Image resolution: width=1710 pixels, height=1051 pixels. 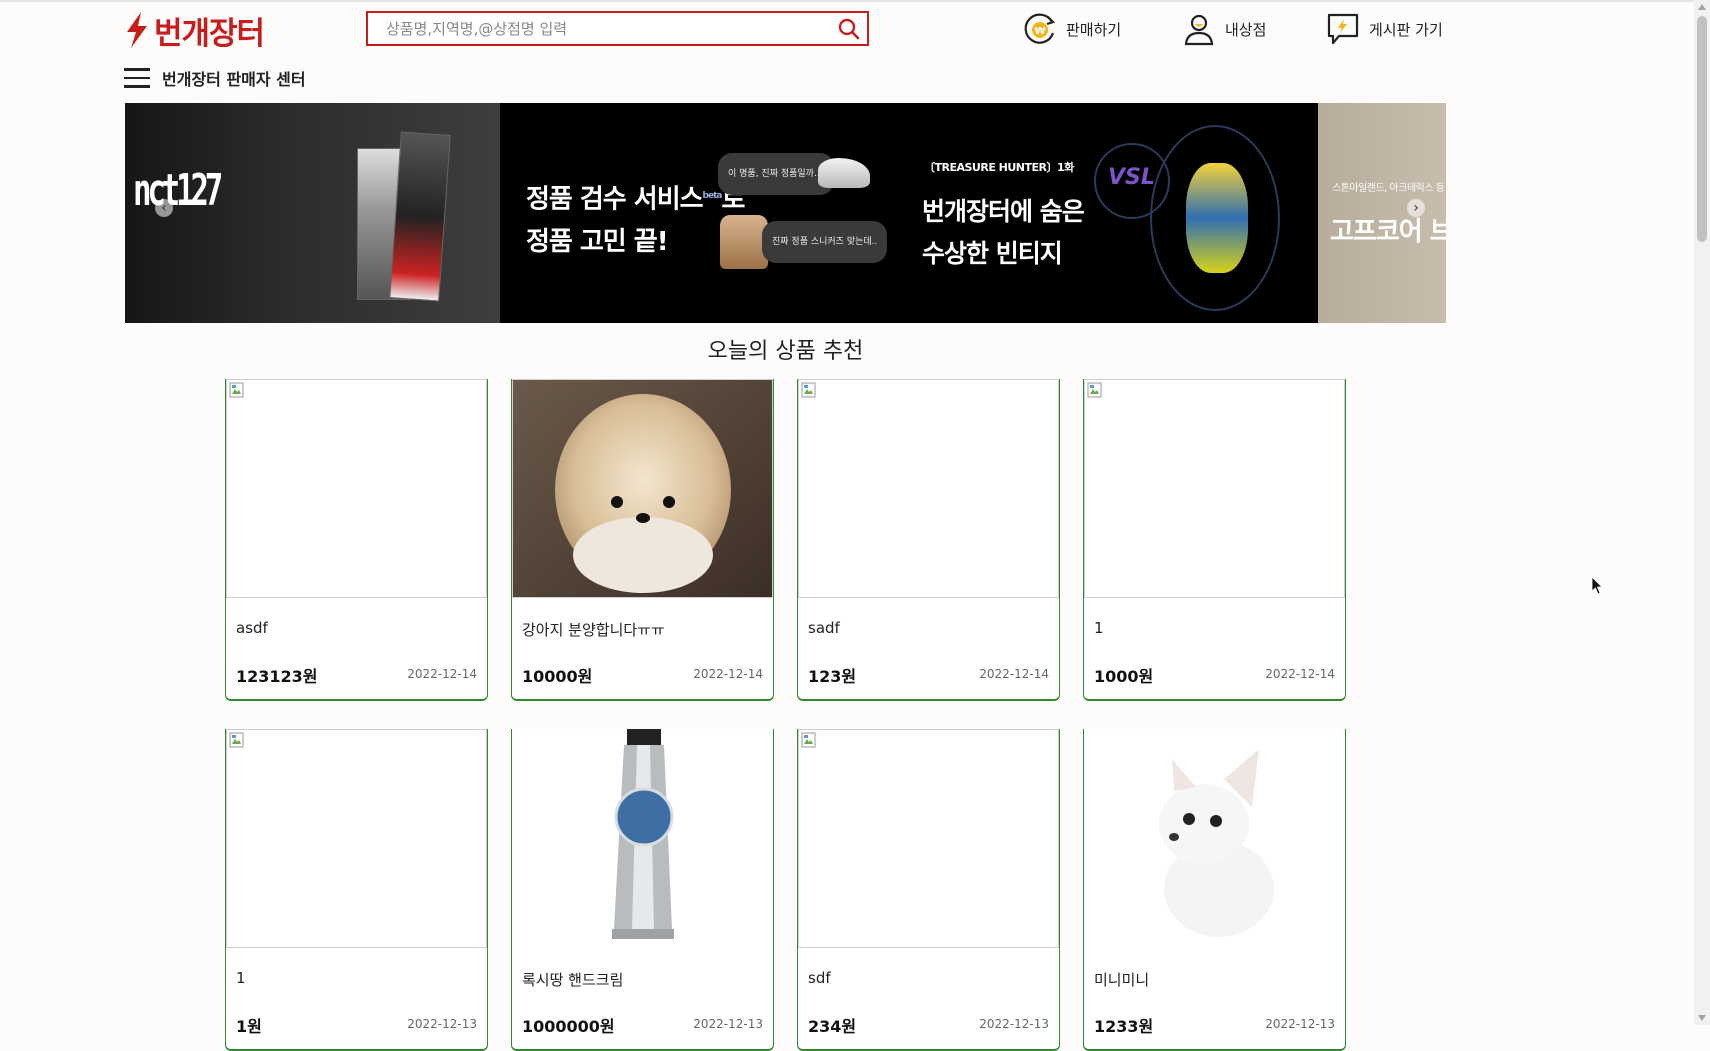 I want to click on seller-center-bar: 번개장터 판매자 센터, so click(x=215, y=78).